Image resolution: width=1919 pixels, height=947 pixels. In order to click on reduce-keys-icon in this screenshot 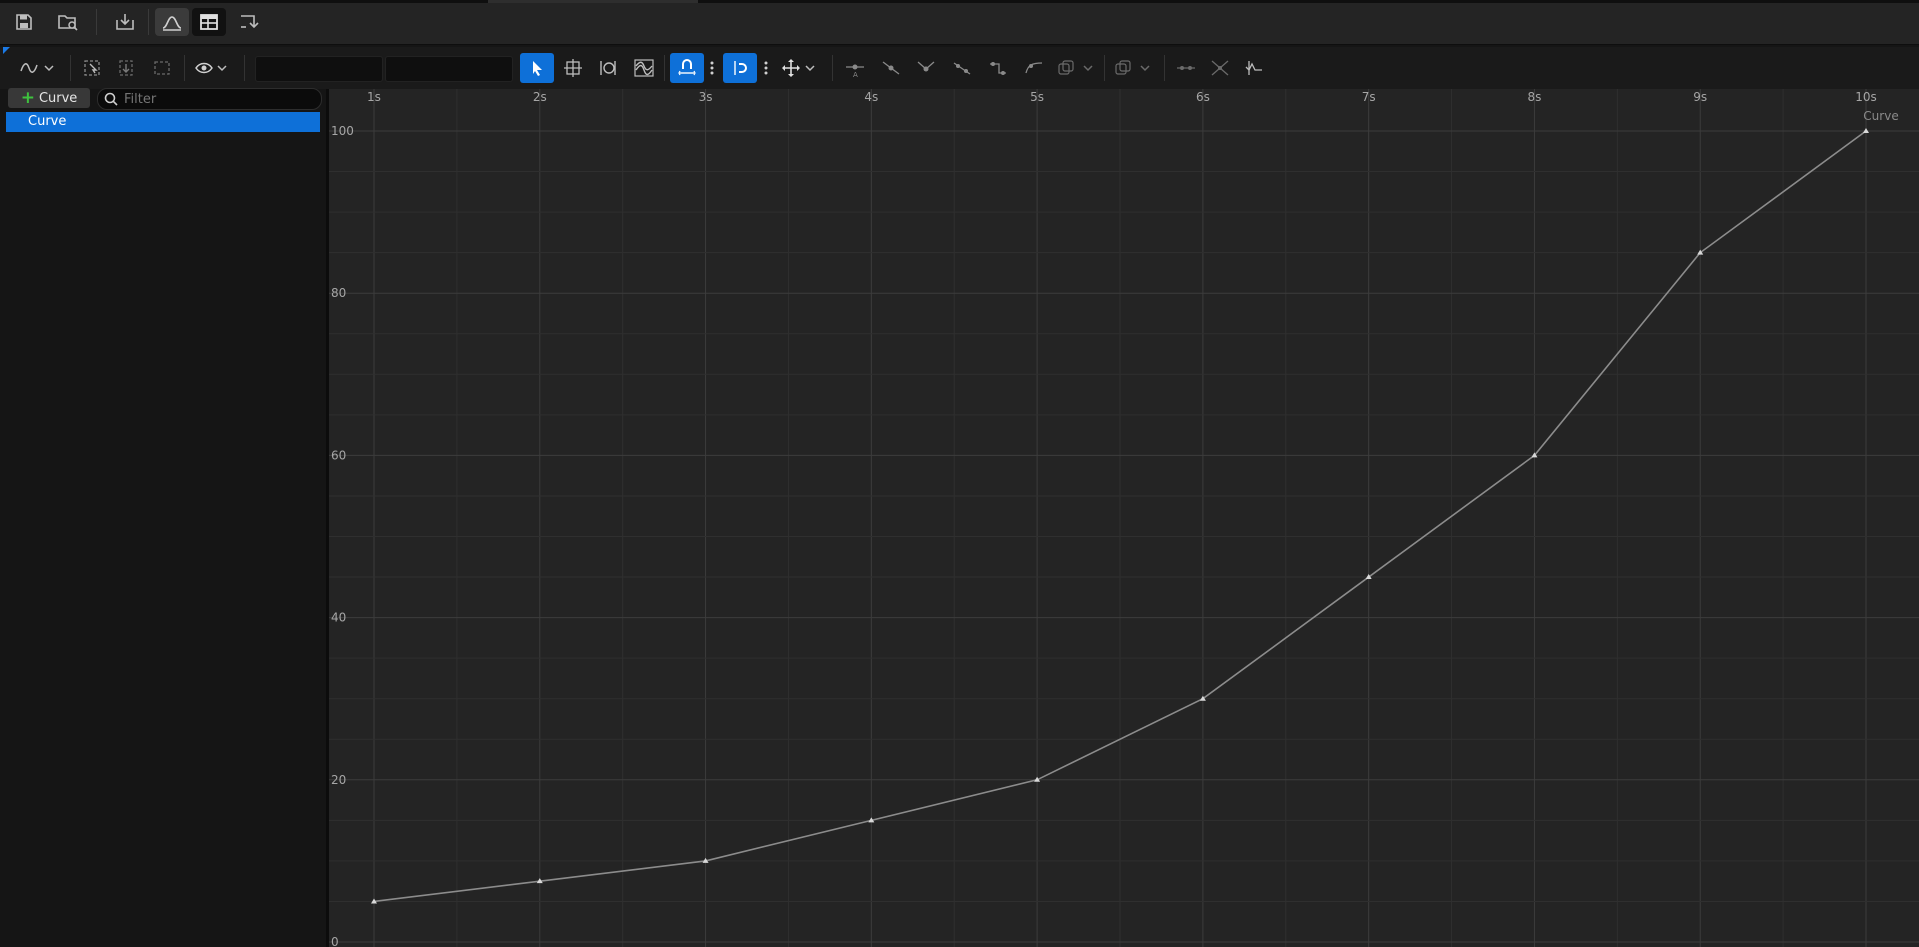, I will do `click(1220, 68)`.